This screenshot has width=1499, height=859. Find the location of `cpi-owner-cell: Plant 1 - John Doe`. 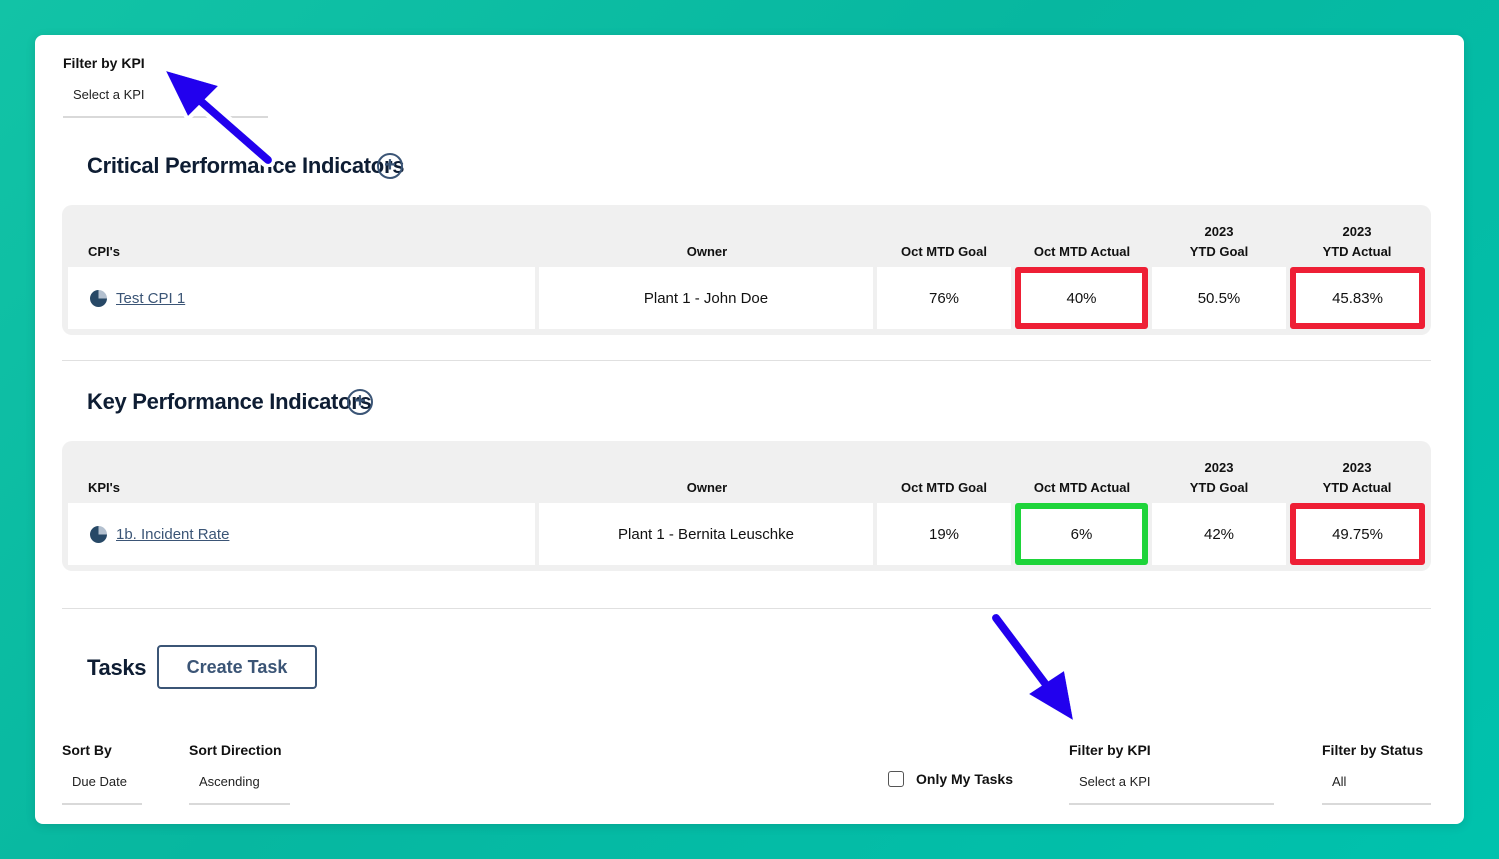

cpi-owner-cell: Plant 1 - John Doe is located at coordinates (706, 298).